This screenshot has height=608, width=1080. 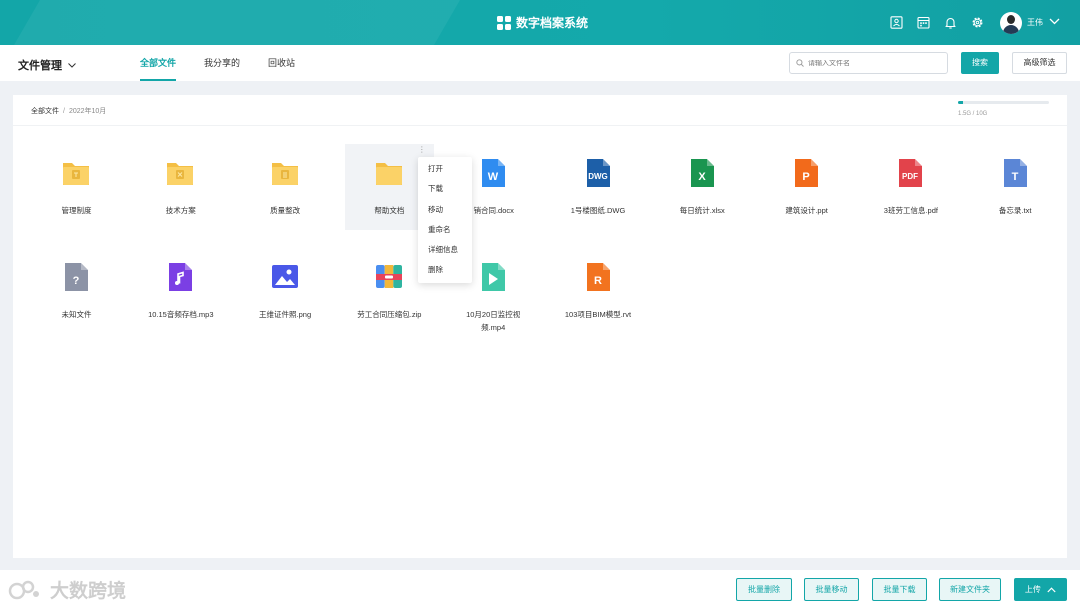 What do you see at coordinates (76, 277) in the screenshot?
I see `unknown-file-icon: ?` at bounding box center [76, 277].